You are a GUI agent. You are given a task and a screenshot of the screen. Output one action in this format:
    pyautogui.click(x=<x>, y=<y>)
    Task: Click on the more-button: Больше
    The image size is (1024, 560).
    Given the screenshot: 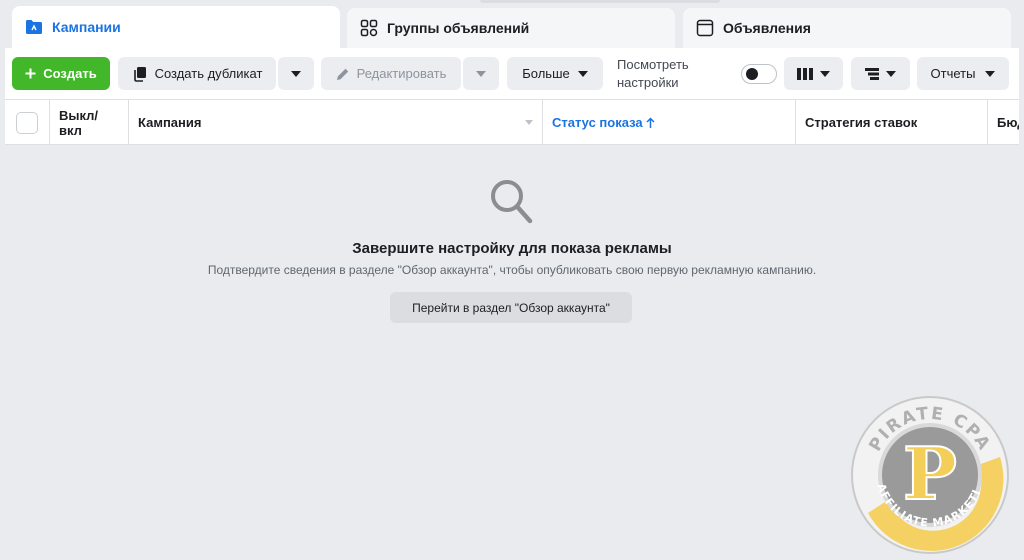 What is the action you would take?
    pyautogui.click(x=555, y=73)
    